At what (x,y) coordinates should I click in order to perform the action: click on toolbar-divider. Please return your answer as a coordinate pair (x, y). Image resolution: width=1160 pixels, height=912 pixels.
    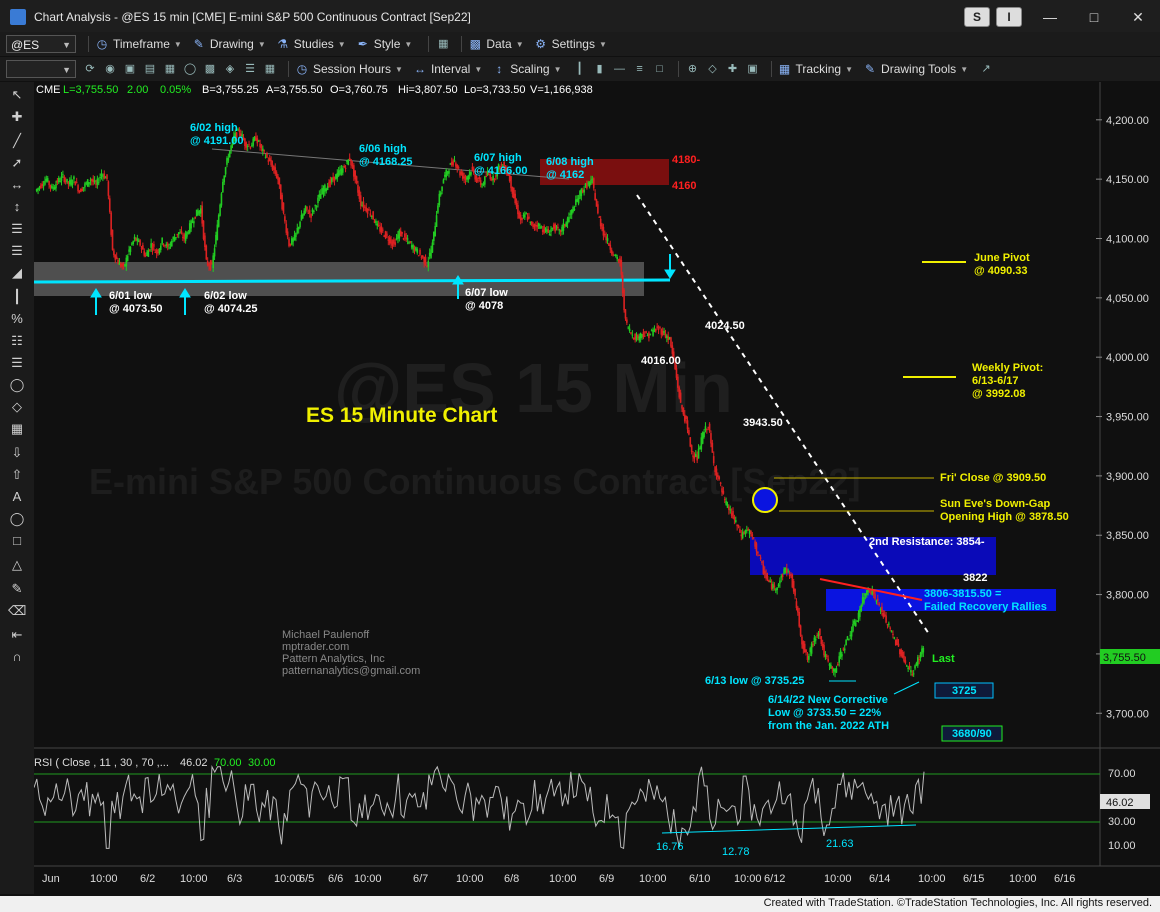
    Looking at the image, I should click on (771, 69).